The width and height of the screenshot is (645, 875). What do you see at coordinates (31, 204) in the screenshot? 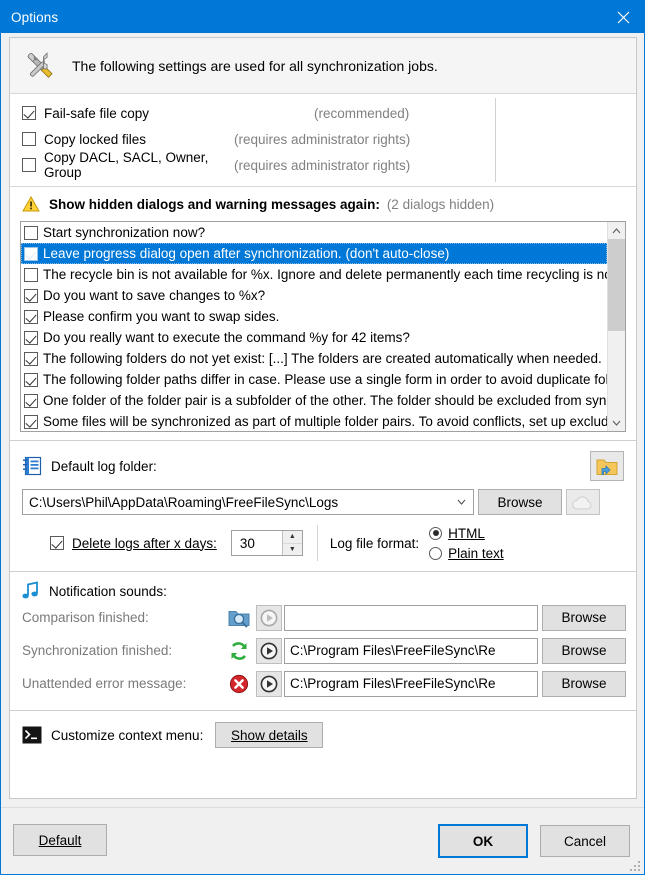
I see `warning-icon` at bounding box center [31, 204].